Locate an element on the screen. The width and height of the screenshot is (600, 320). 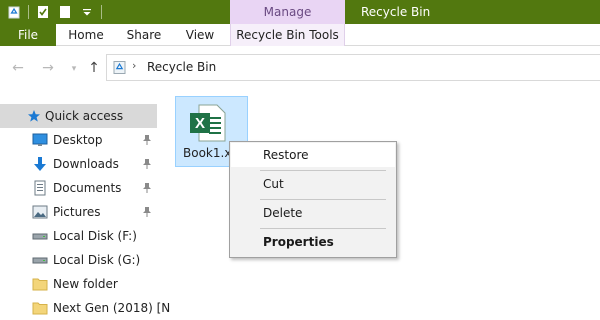
nav-label: New folder is located at coordinates (85, 284).